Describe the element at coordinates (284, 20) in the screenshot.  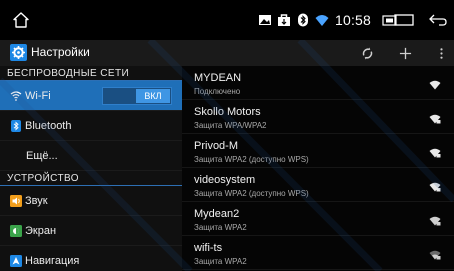
I see `bag-icon` at that location.